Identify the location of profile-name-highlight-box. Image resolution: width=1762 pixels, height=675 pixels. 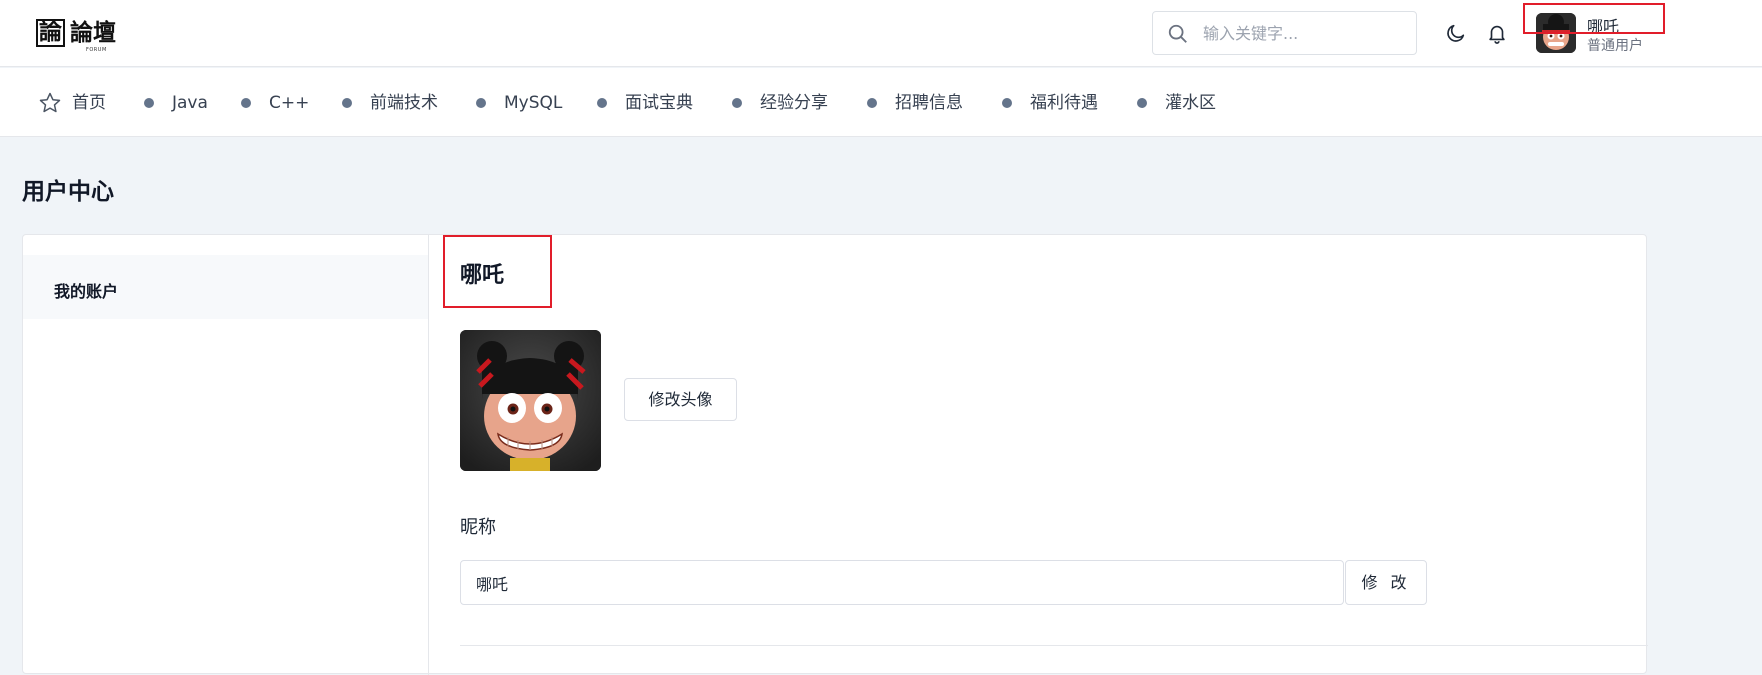
(497, 271).